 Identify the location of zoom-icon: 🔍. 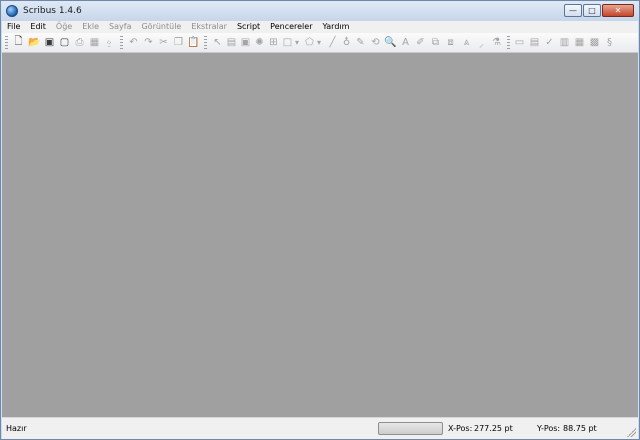
(390, 42).